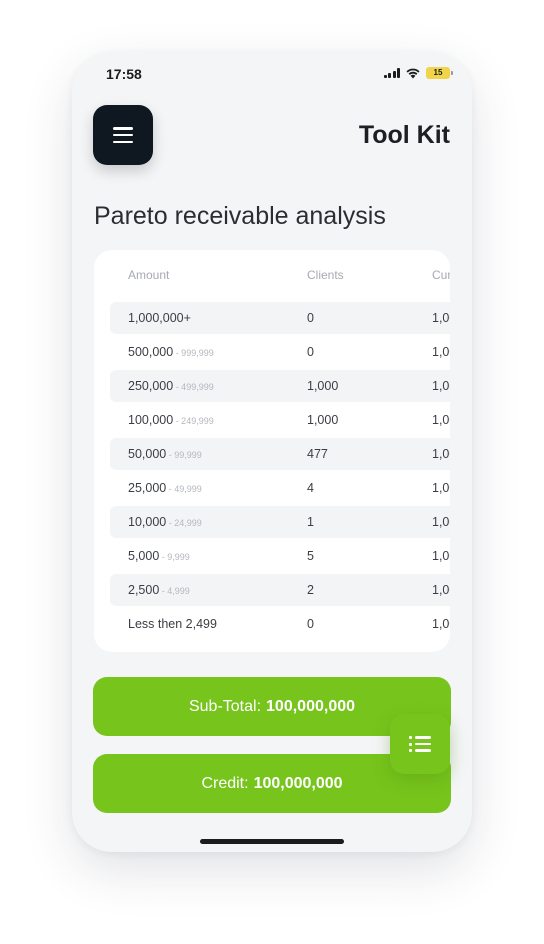  I want to click on row-clients: 4, so click(310, 488).